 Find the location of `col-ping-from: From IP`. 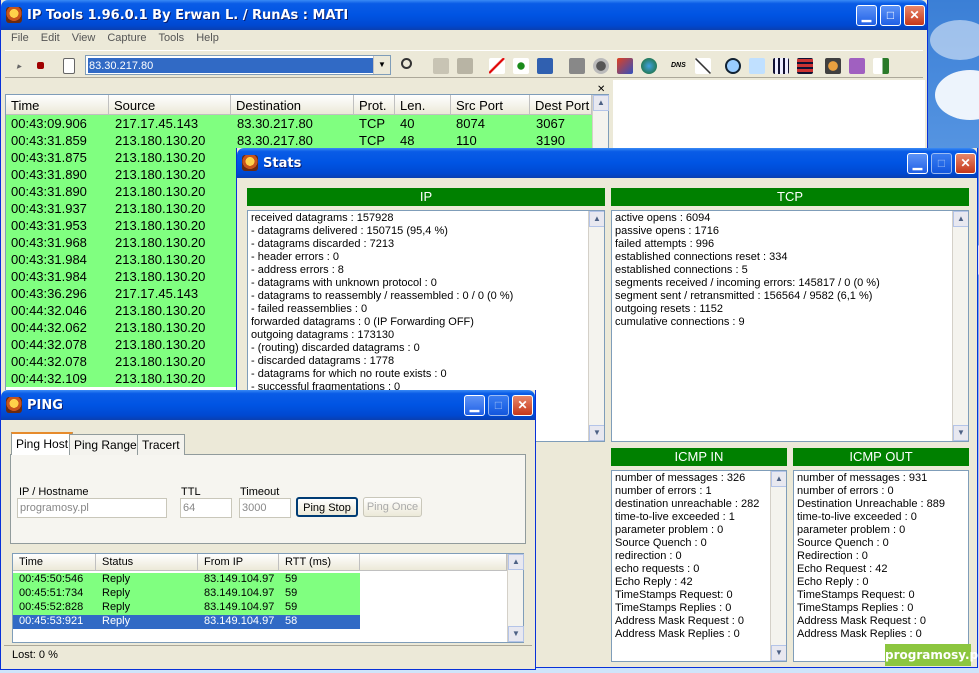

col-ping-from: From IP is located at coordinates (238, 562).